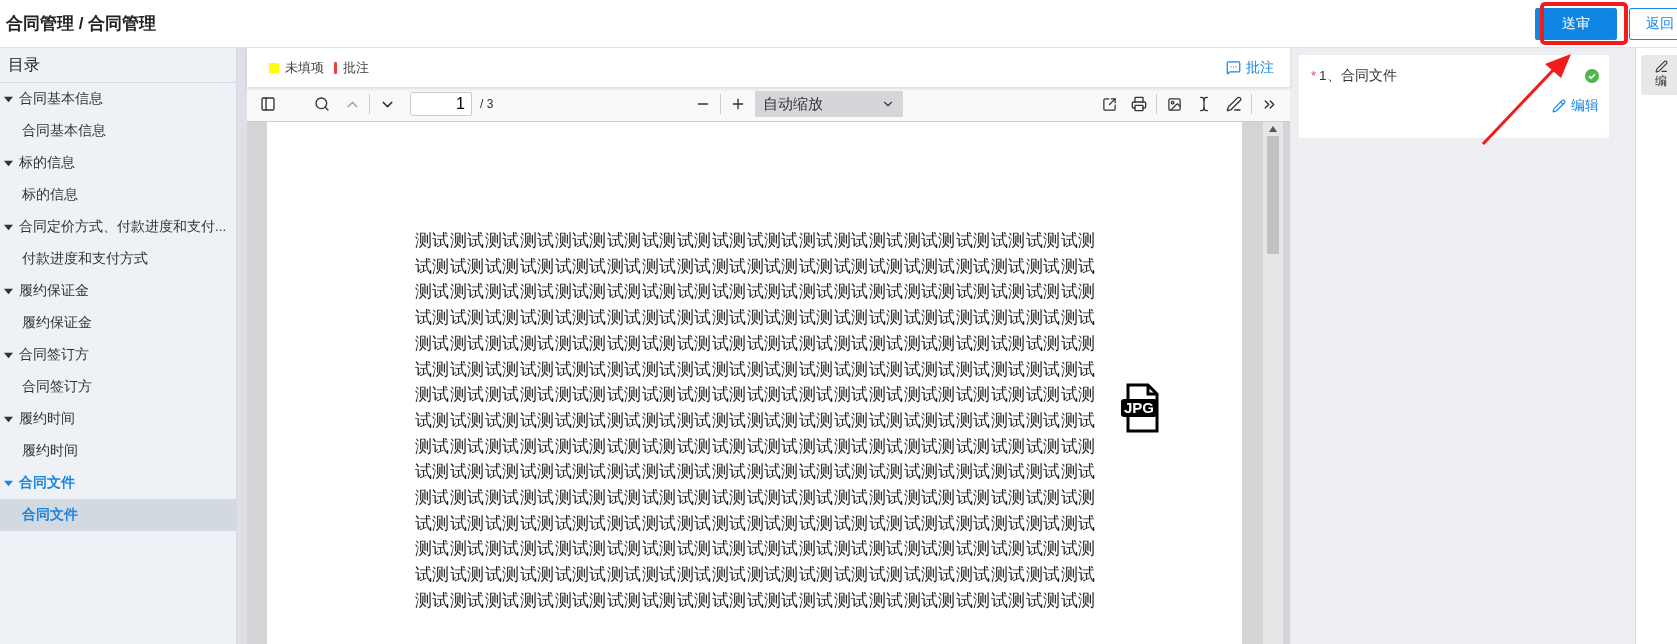  I want to click on pencil-icon, so click(1661, 66).